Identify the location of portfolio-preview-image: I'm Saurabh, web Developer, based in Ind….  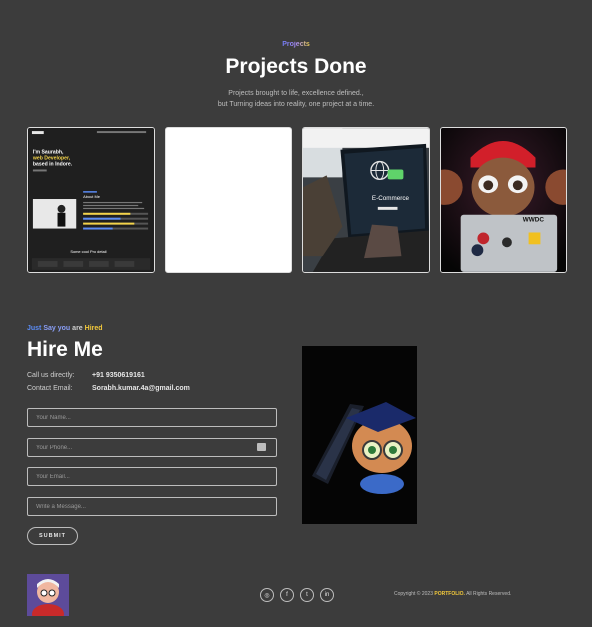
(91, 200).